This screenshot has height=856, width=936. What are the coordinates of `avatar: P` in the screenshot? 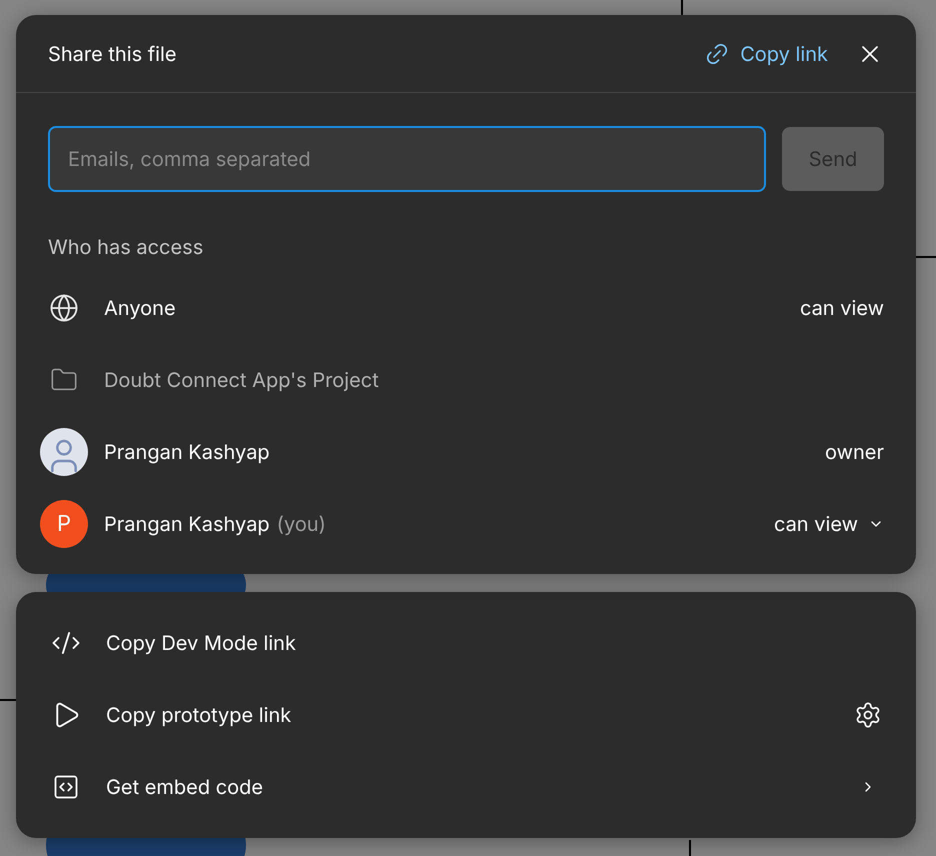 It's located at (64, 524).